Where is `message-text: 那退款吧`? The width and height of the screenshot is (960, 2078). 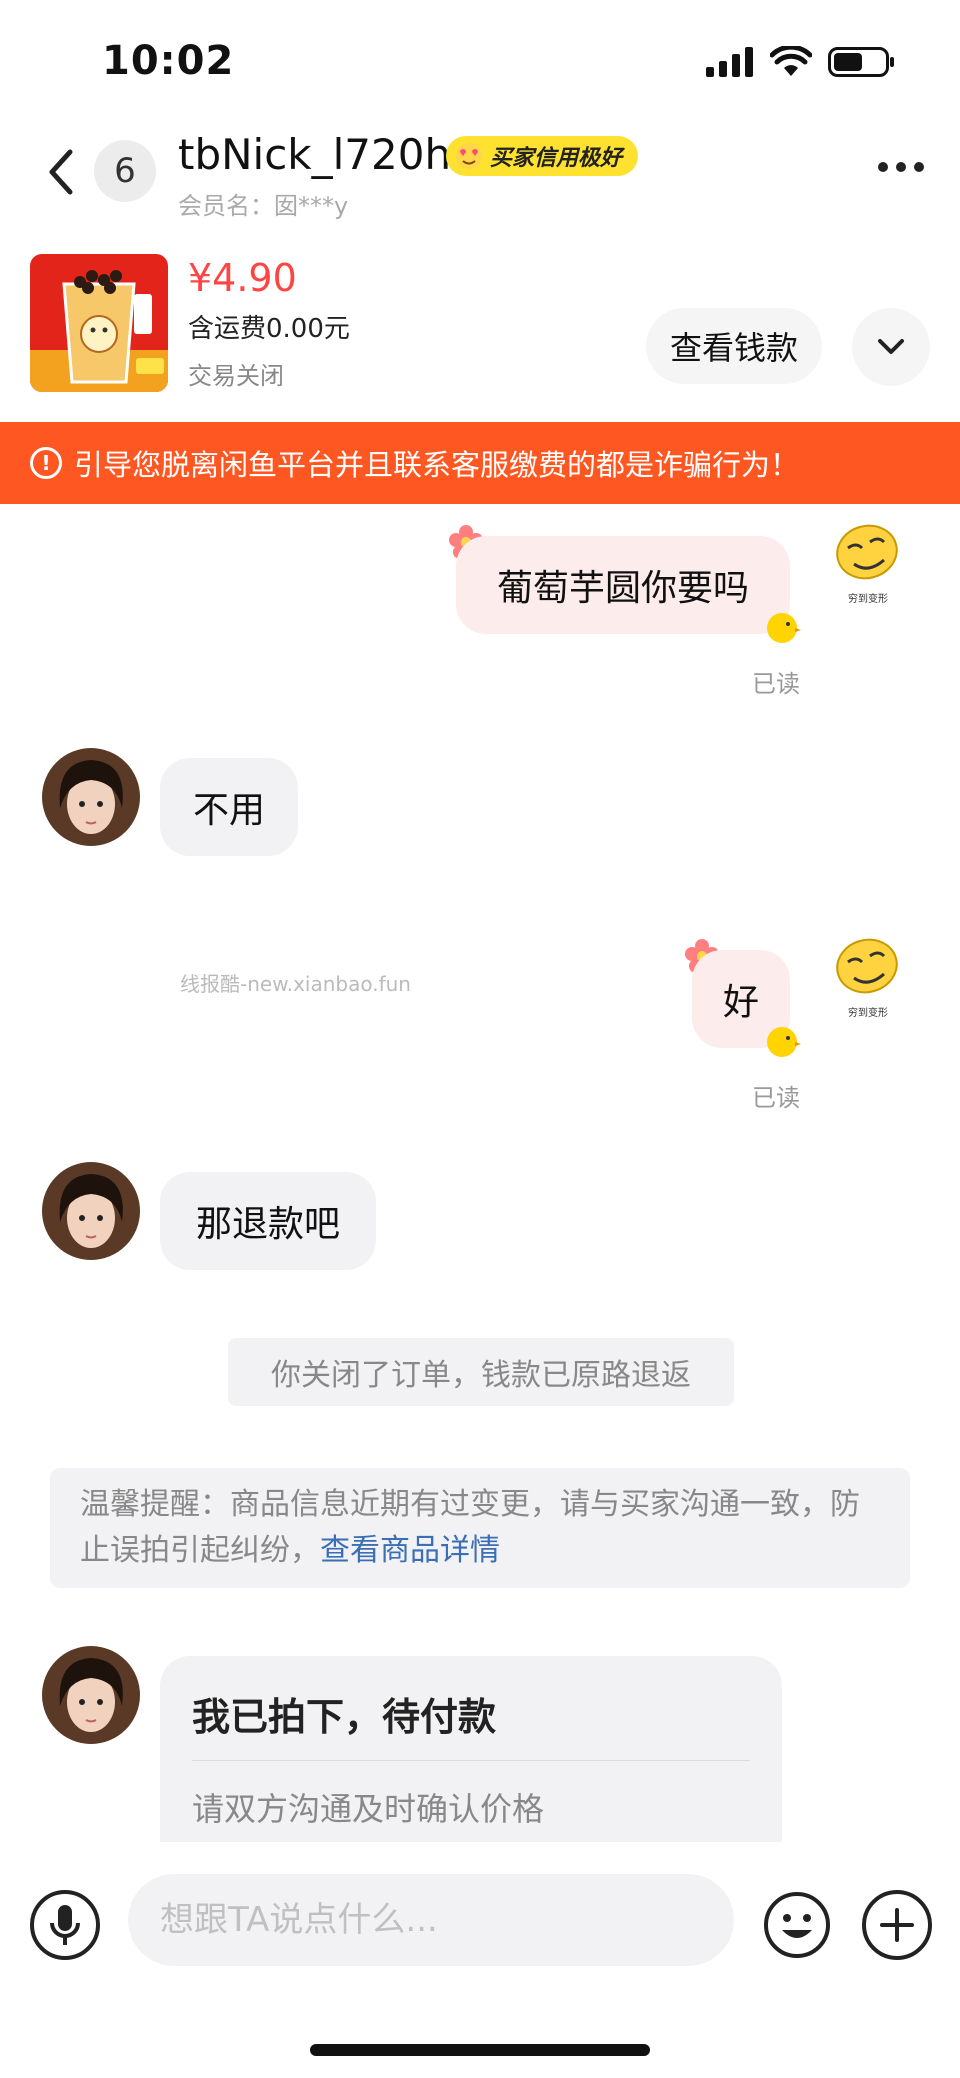 message-text: 那退款吧 is located at coordinates (267, 1224).